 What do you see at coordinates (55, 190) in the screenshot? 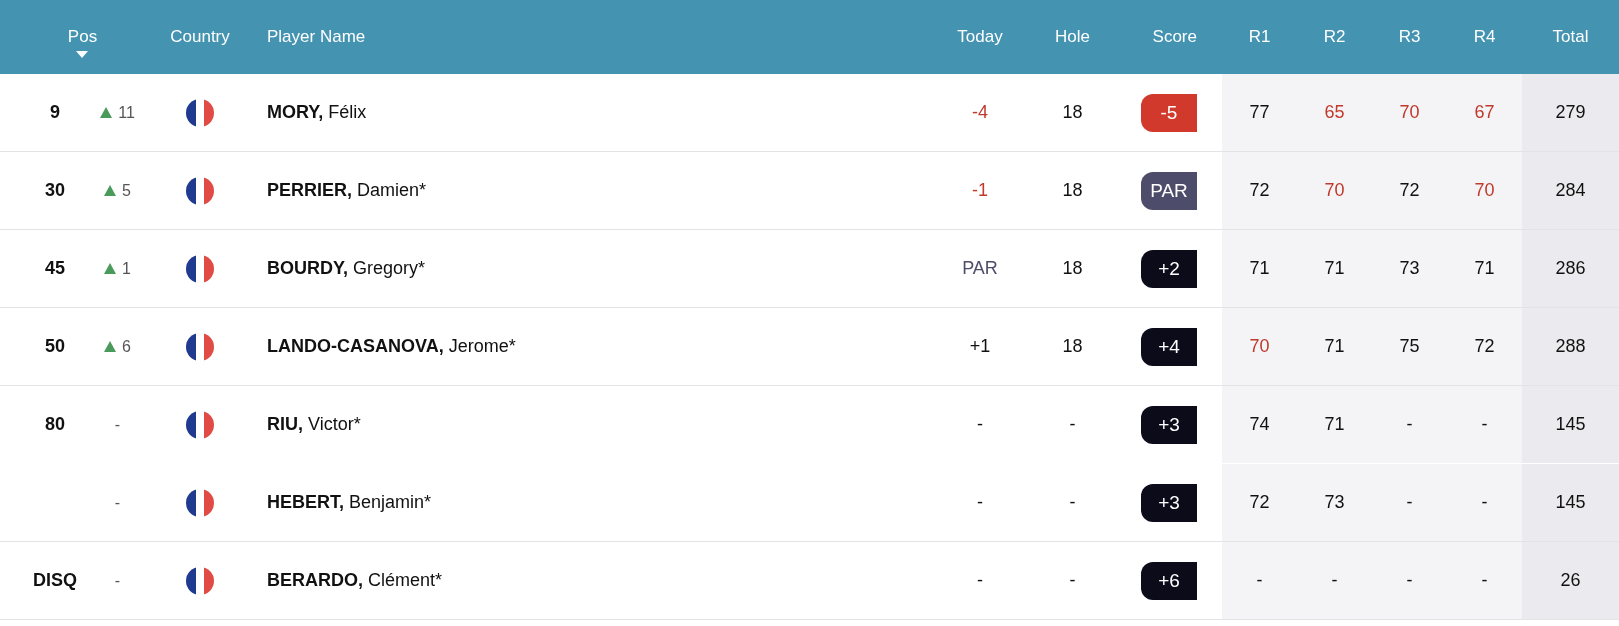
I see `position-text: 30` at bounding box center [55, 190].